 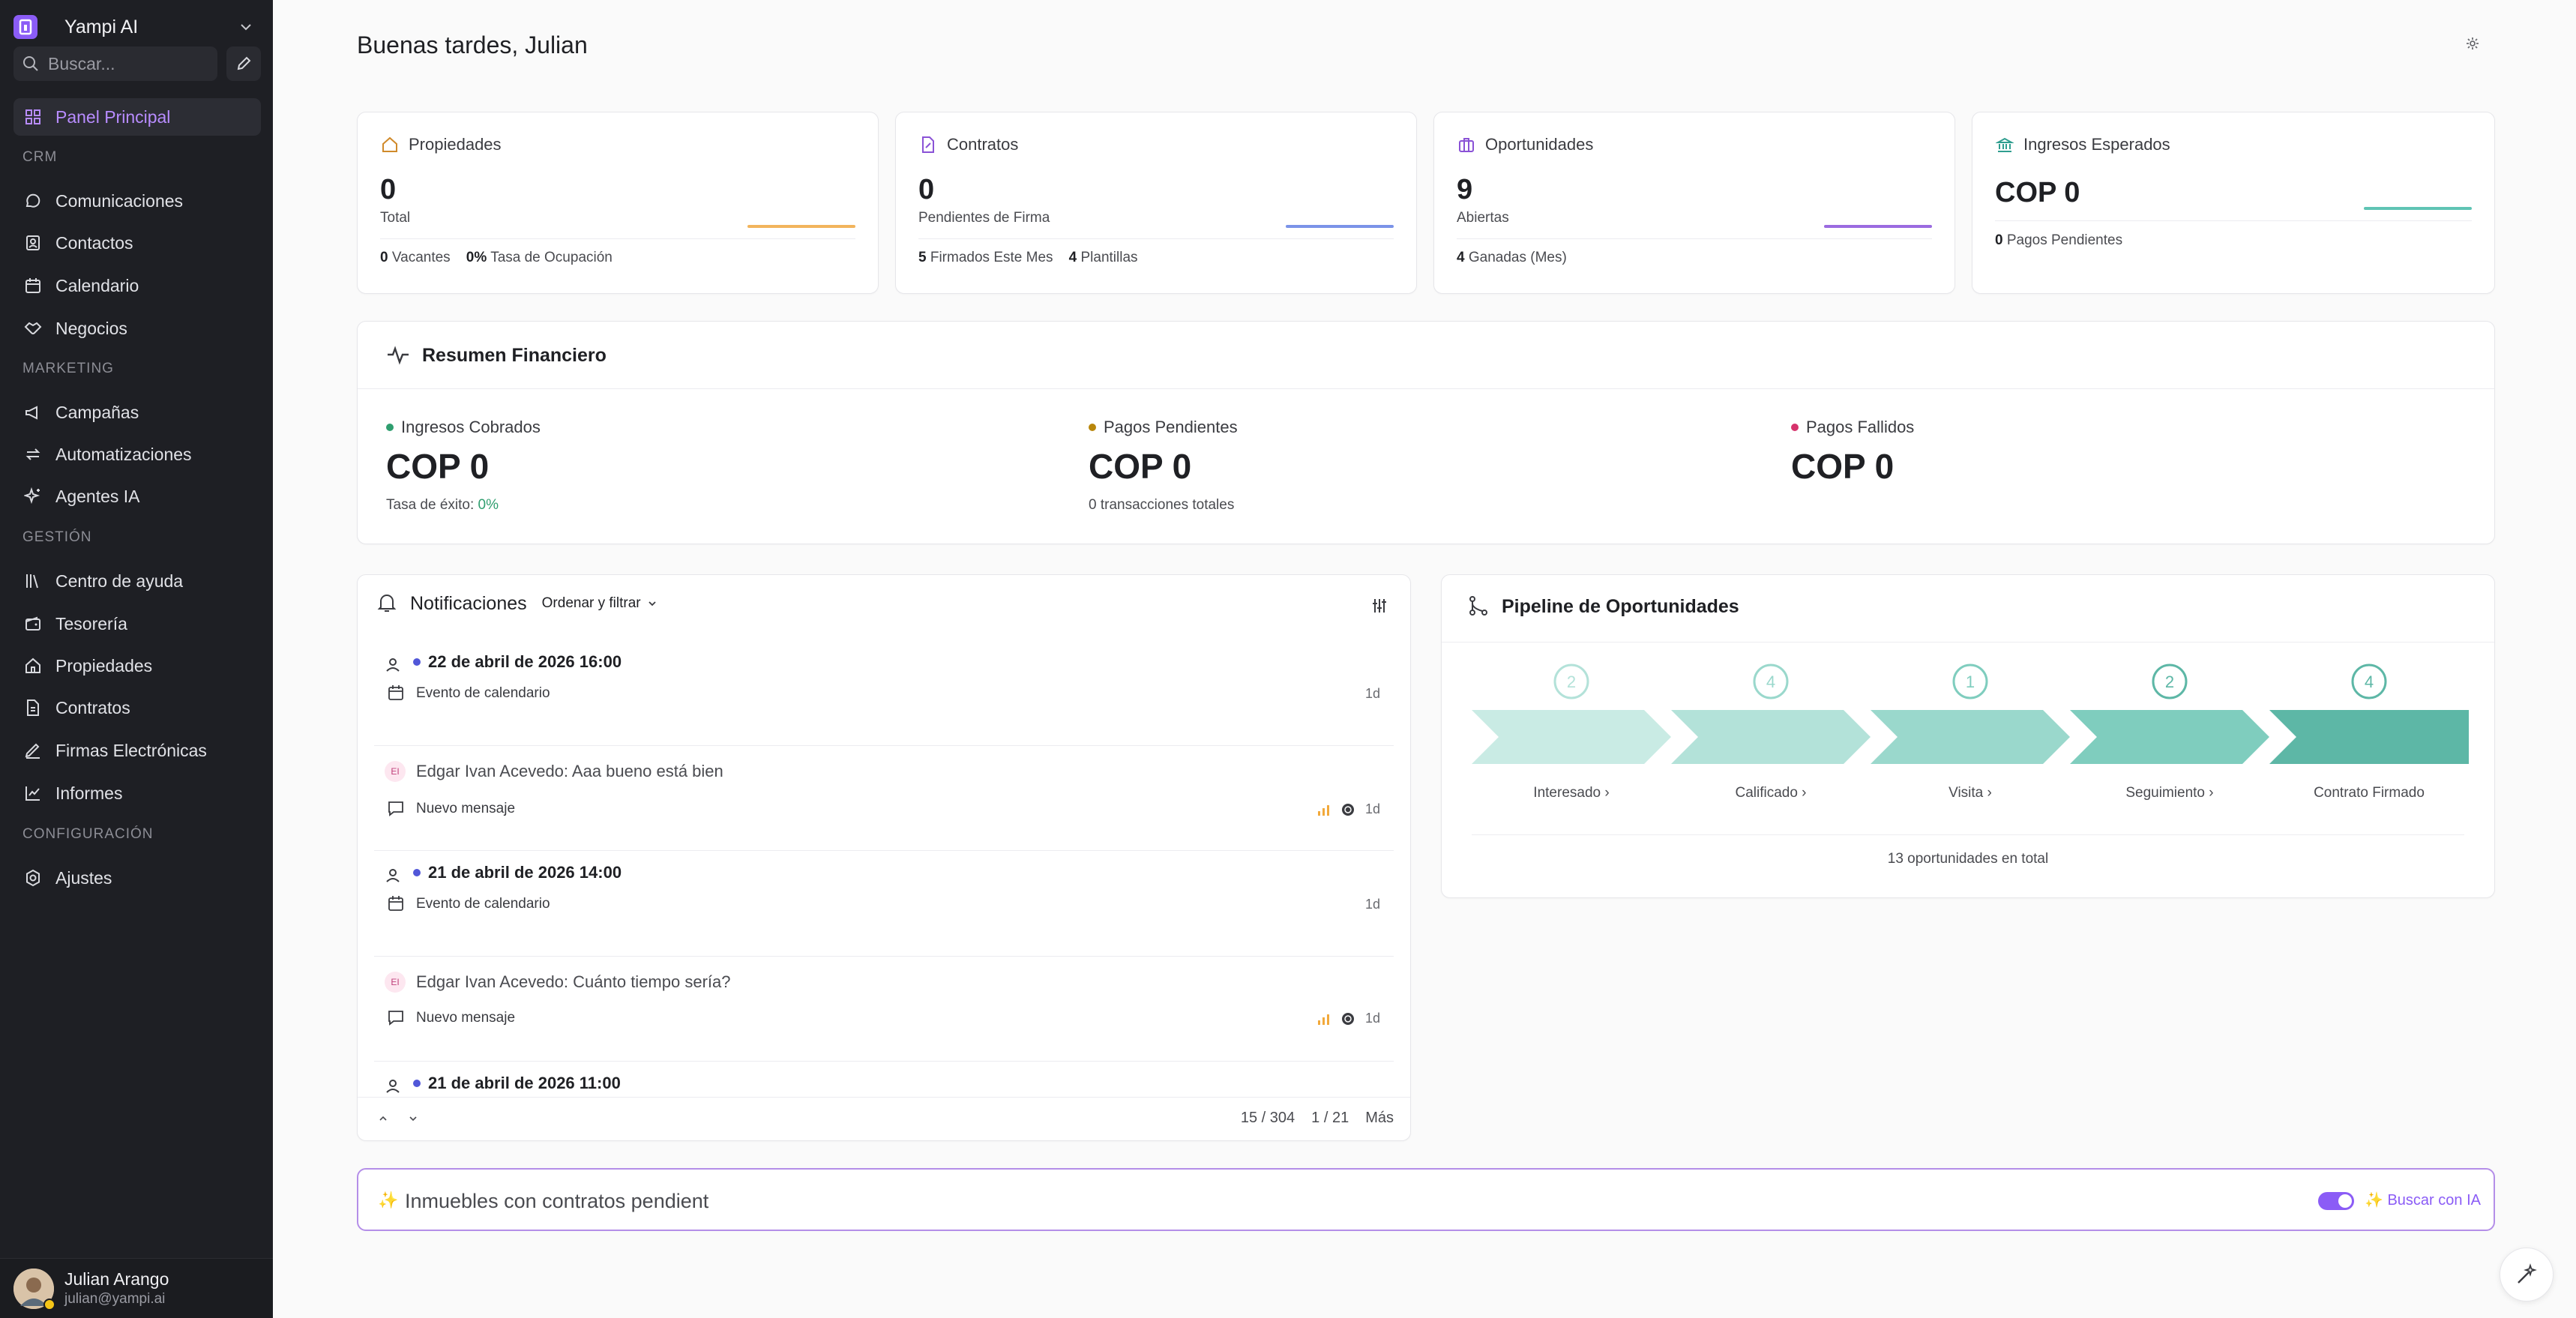 I want to click on chevron-up-icon, so click(x=383, y=1120).